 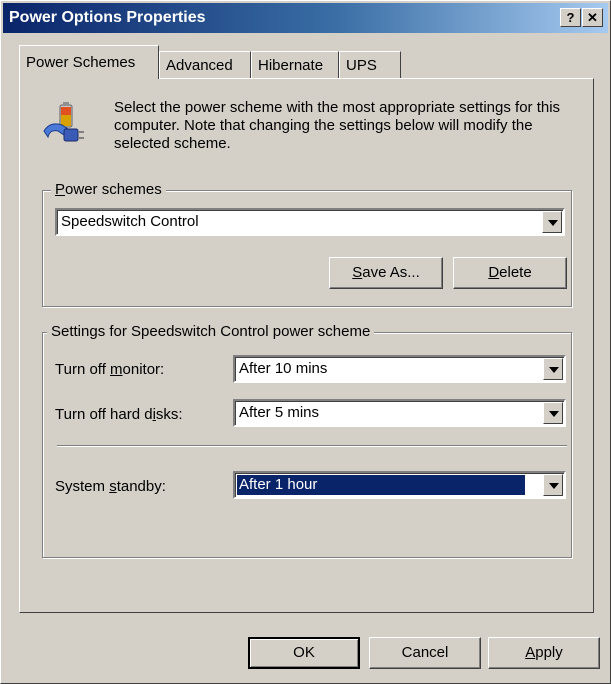 What do you see at coordinates (381, 485) in the screenshot?
I see `standby-timeout-value: After 1 hour` at bounding box center [381, 485].